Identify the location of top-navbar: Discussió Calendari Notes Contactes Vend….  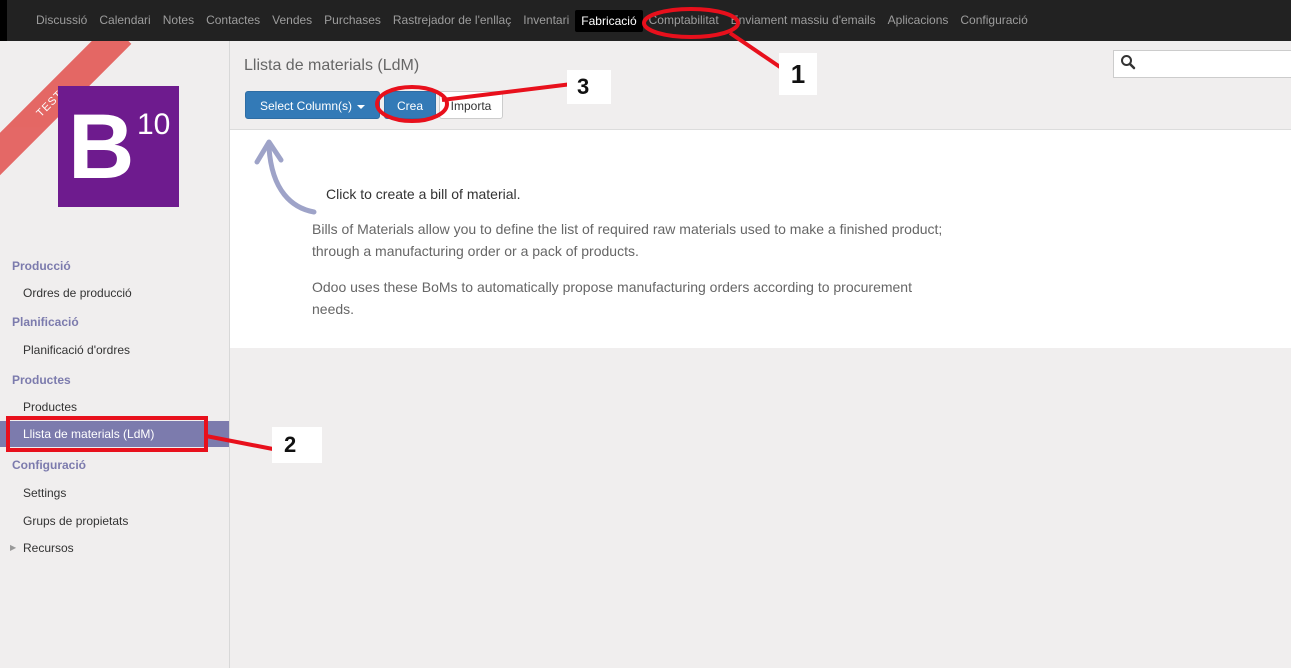
(645, 20).